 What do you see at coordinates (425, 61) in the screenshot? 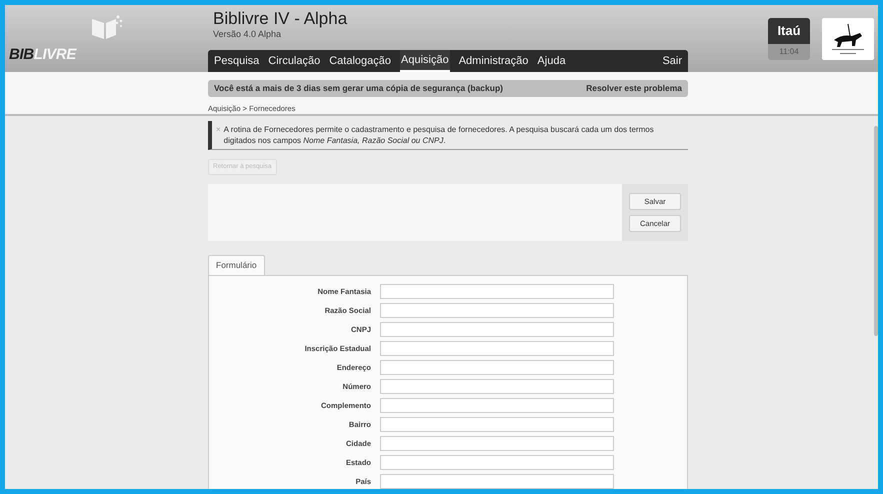
I see `nav-link: Aquisição` at bounding box center [425, 61].